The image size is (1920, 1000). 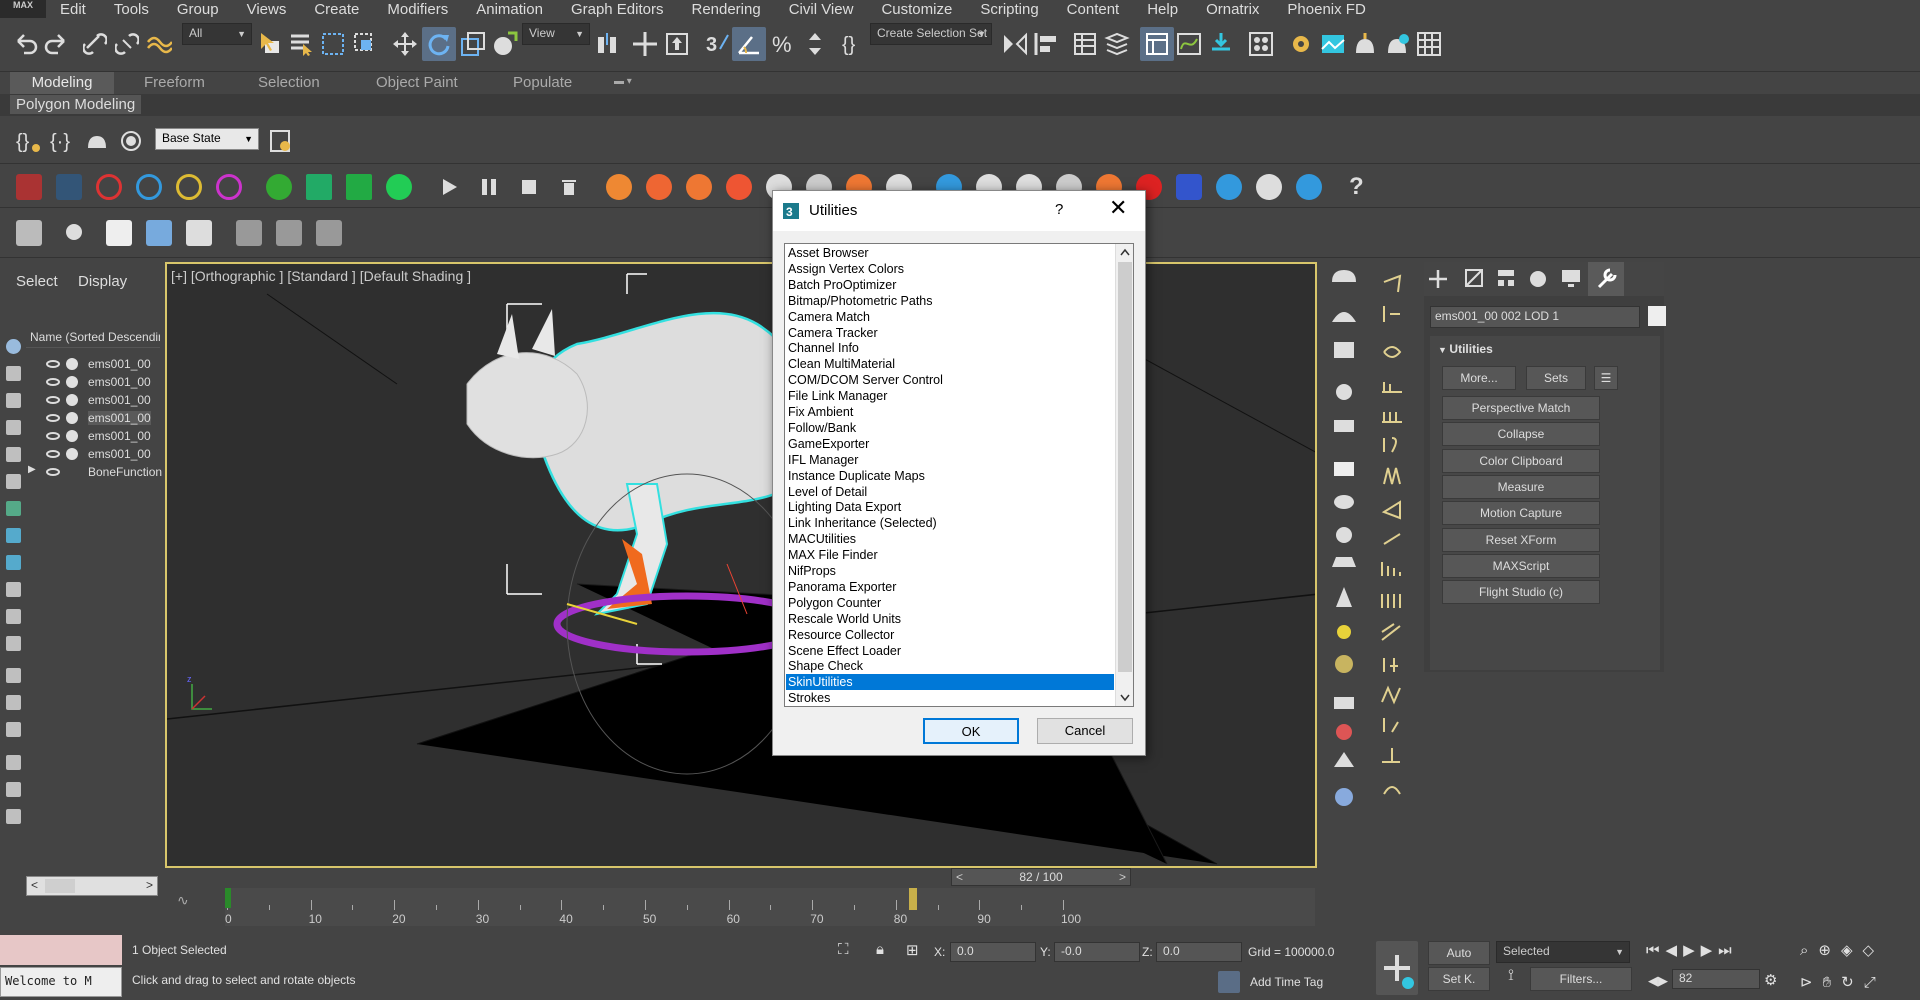 I want to click on bind-spacewarp-icon, so click(x=159, y=44).